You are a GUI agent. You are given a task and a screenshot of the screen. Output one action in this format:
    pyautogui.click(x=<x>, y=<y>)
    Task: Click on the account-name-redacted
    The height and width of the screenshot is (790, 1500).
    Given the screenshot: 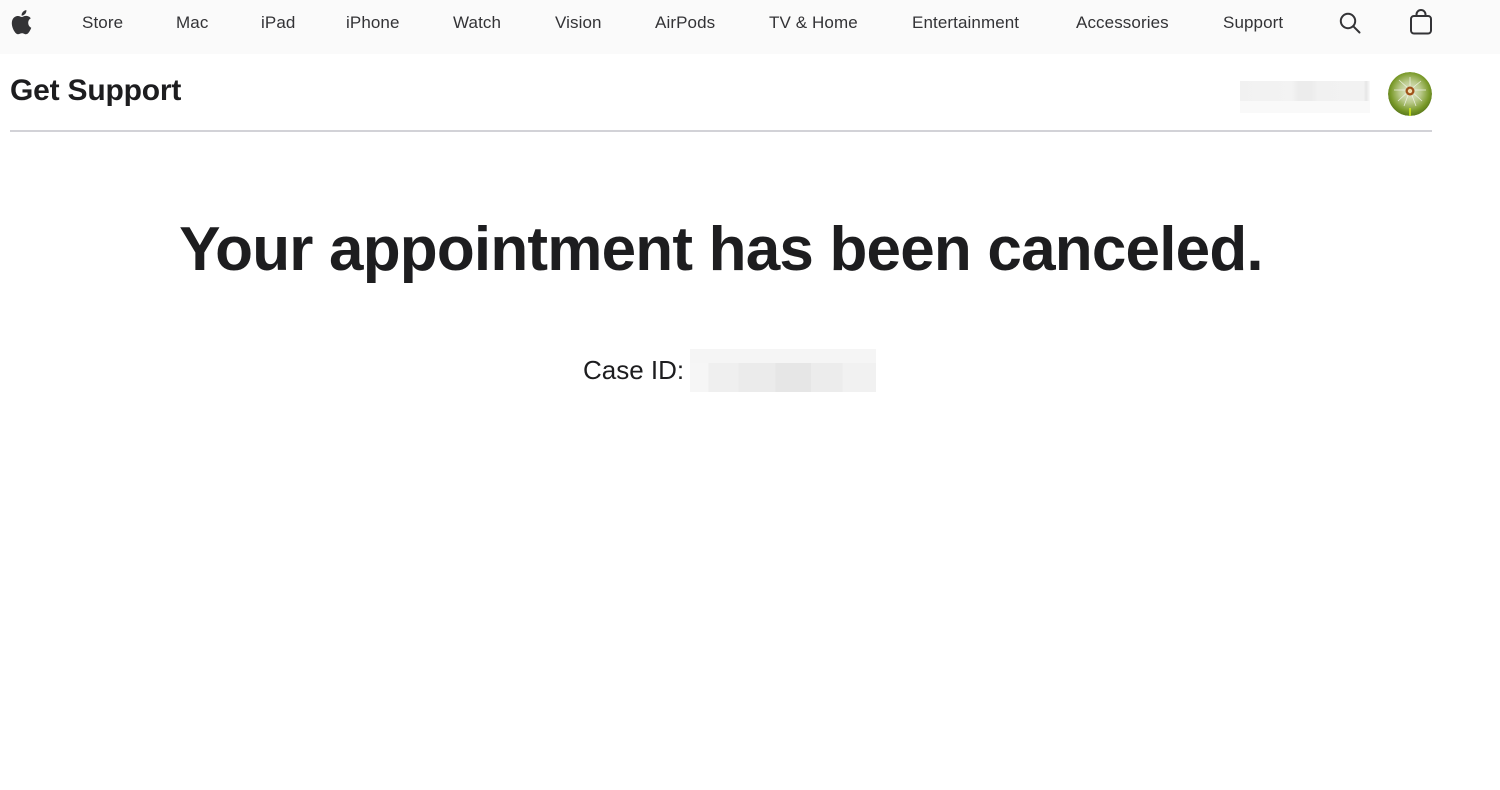 What is the action you would take?
    pyautogui.click(x=1305, y=97)
    